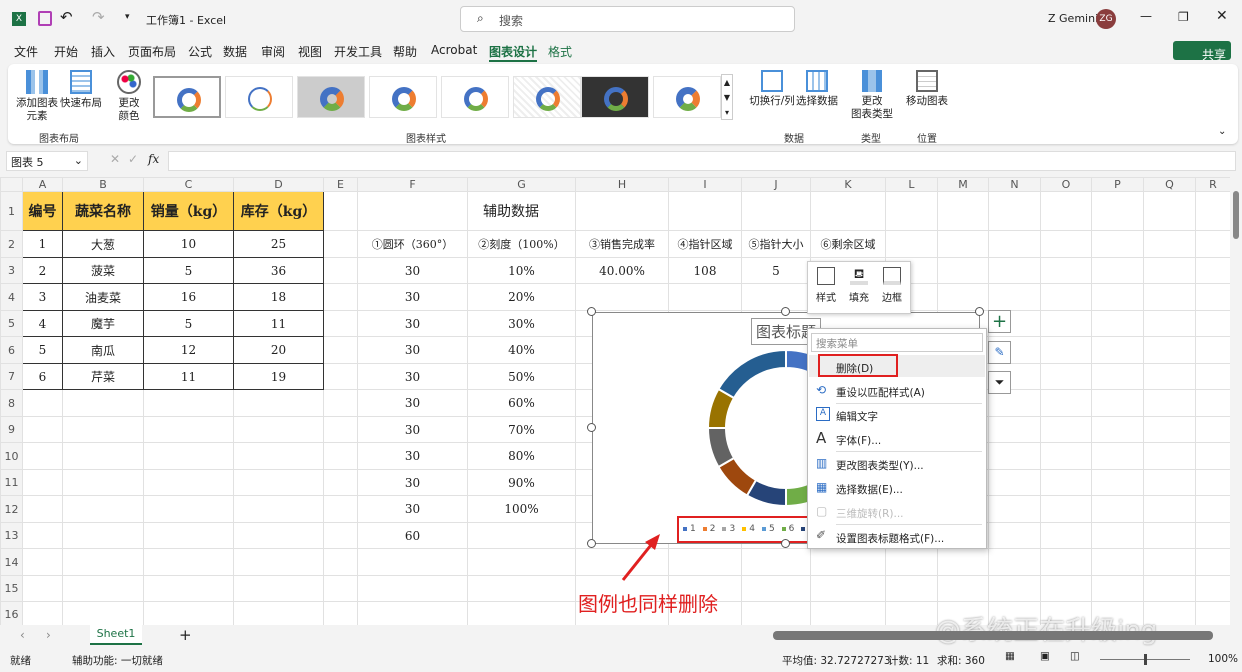  I want to click on change-colors-button: 更改 颜色, so click(129, 96).